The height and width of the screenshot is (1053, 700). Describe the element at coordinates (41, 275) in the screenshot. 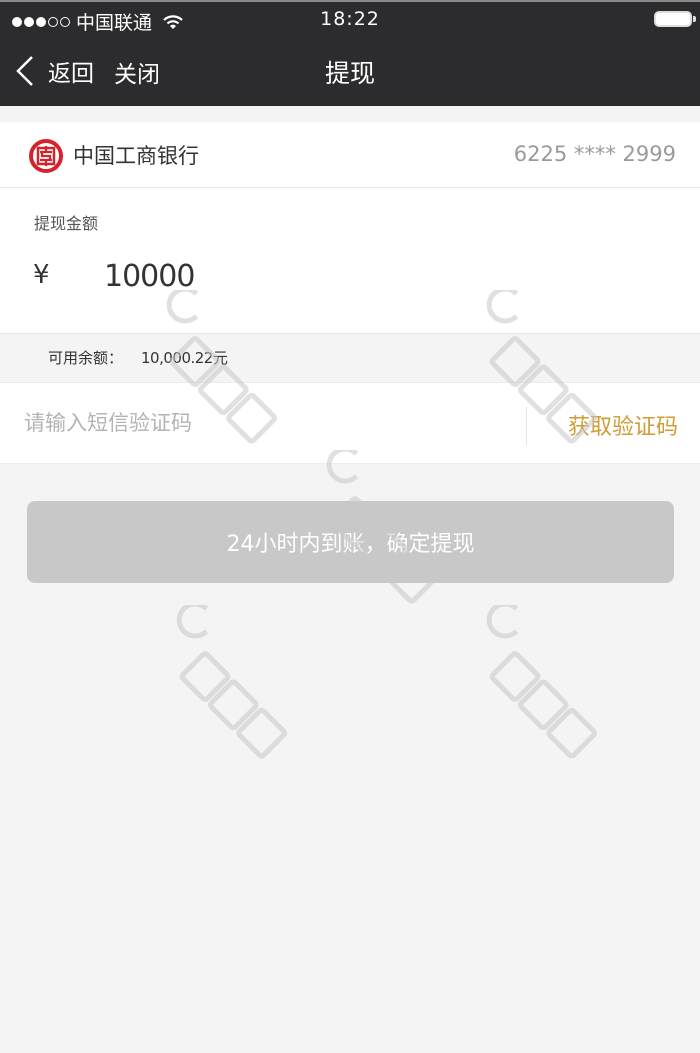

I see `currency-symbol: ¥` at that location.